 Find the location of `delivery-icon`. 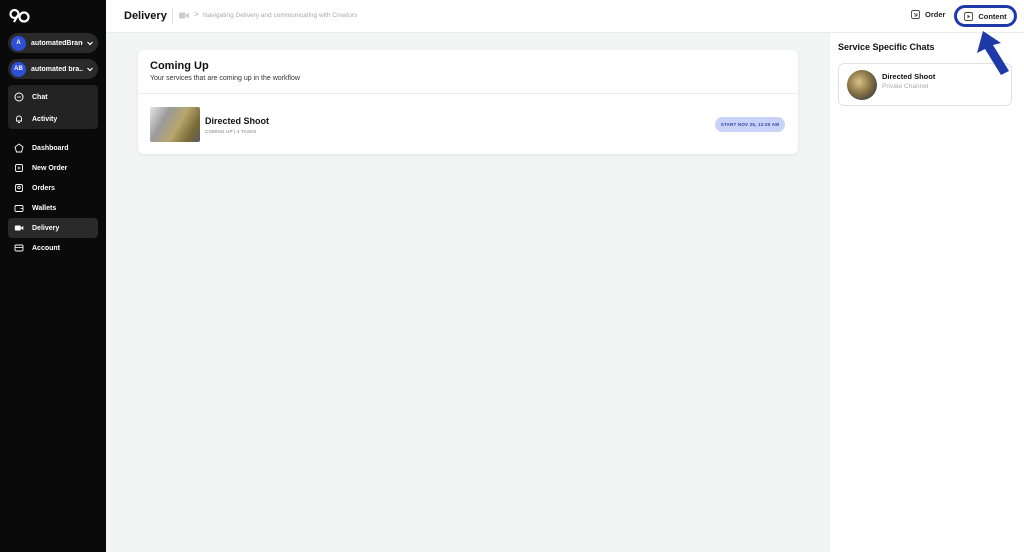

delivery-icon is located at coordinates (19, 228).